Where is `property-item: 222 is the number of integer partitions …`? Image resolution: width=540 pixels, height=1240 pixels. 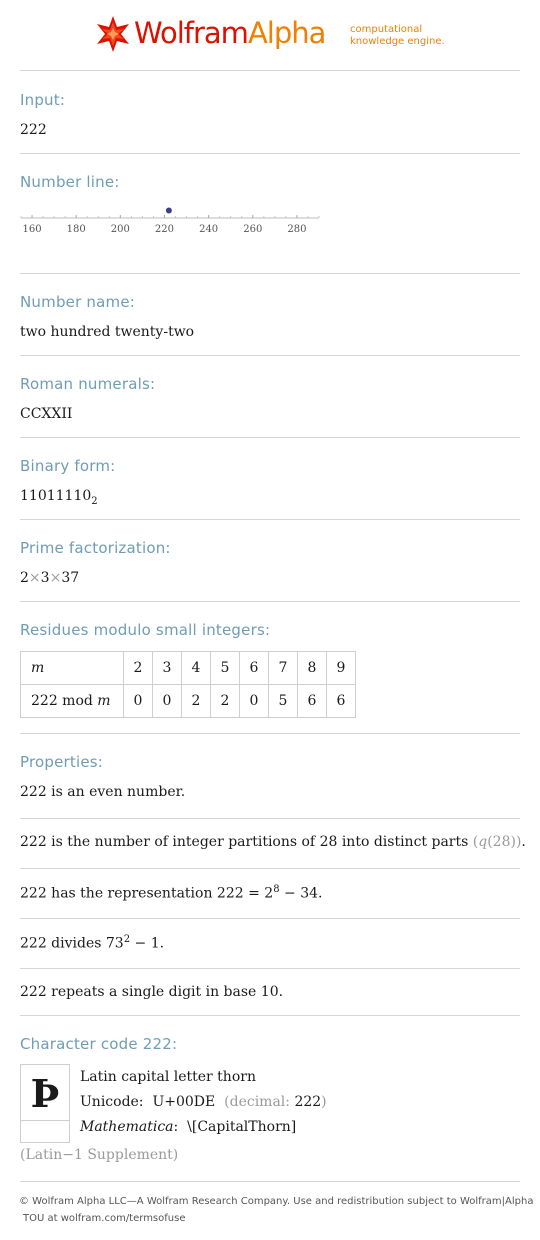
property-item: 222 is the number of integer partitions … is located at coordinates (273, 842).